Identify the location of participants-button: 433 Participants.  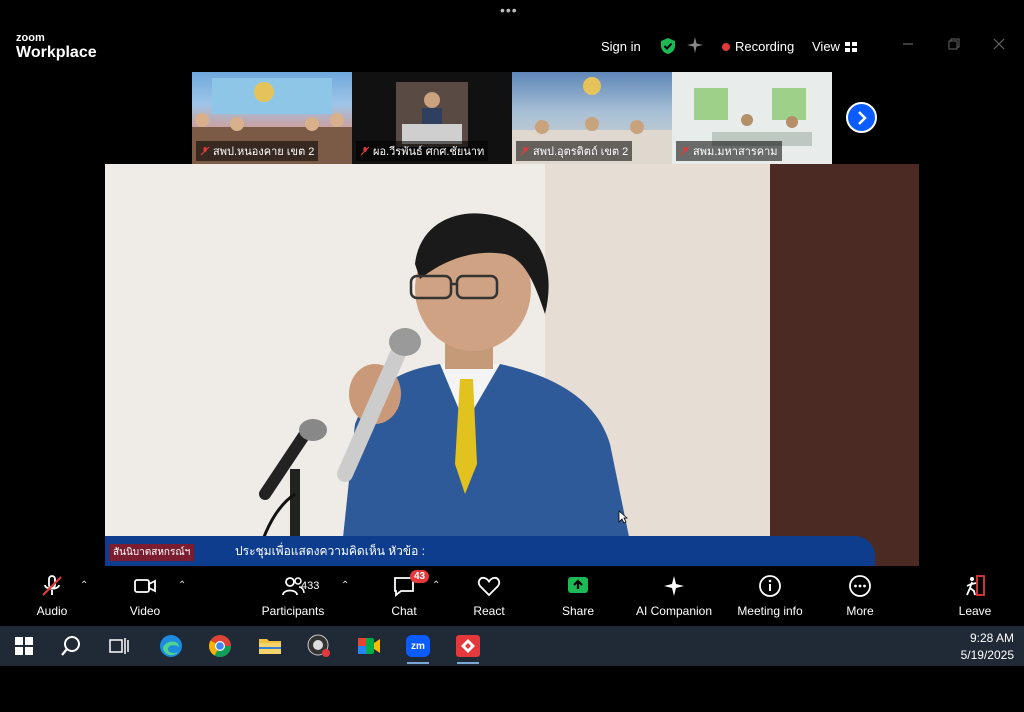
(293, 598).